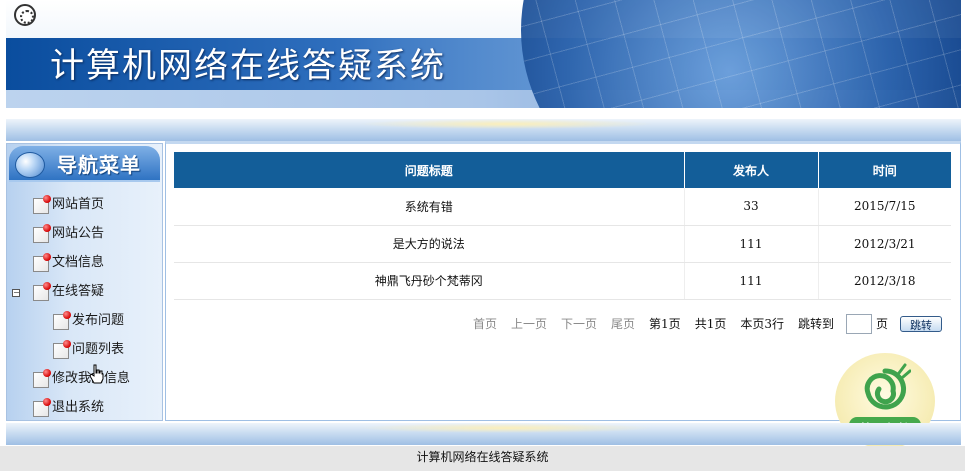  I want to click on time-cell: 2012/3/18, so click(884, 281).